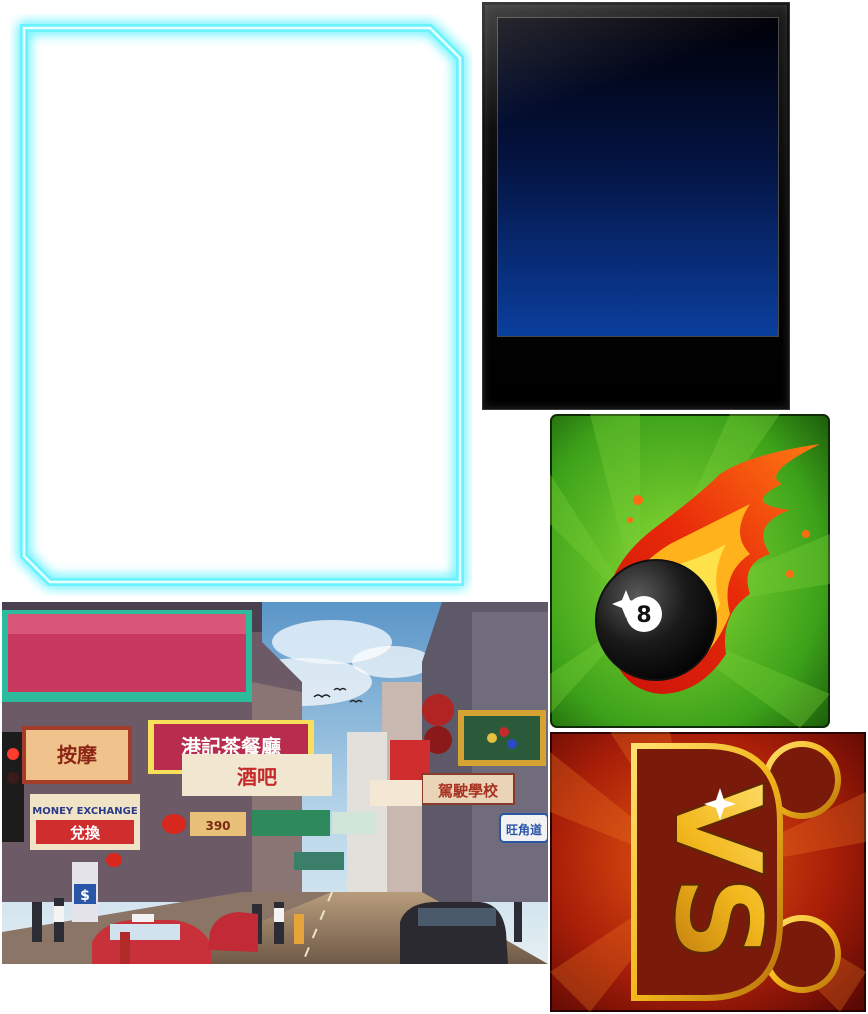  What do you see at coordinates (638, 177) in the screenshot?
I see `dark-card-screen` at bounding box center [638, 177].